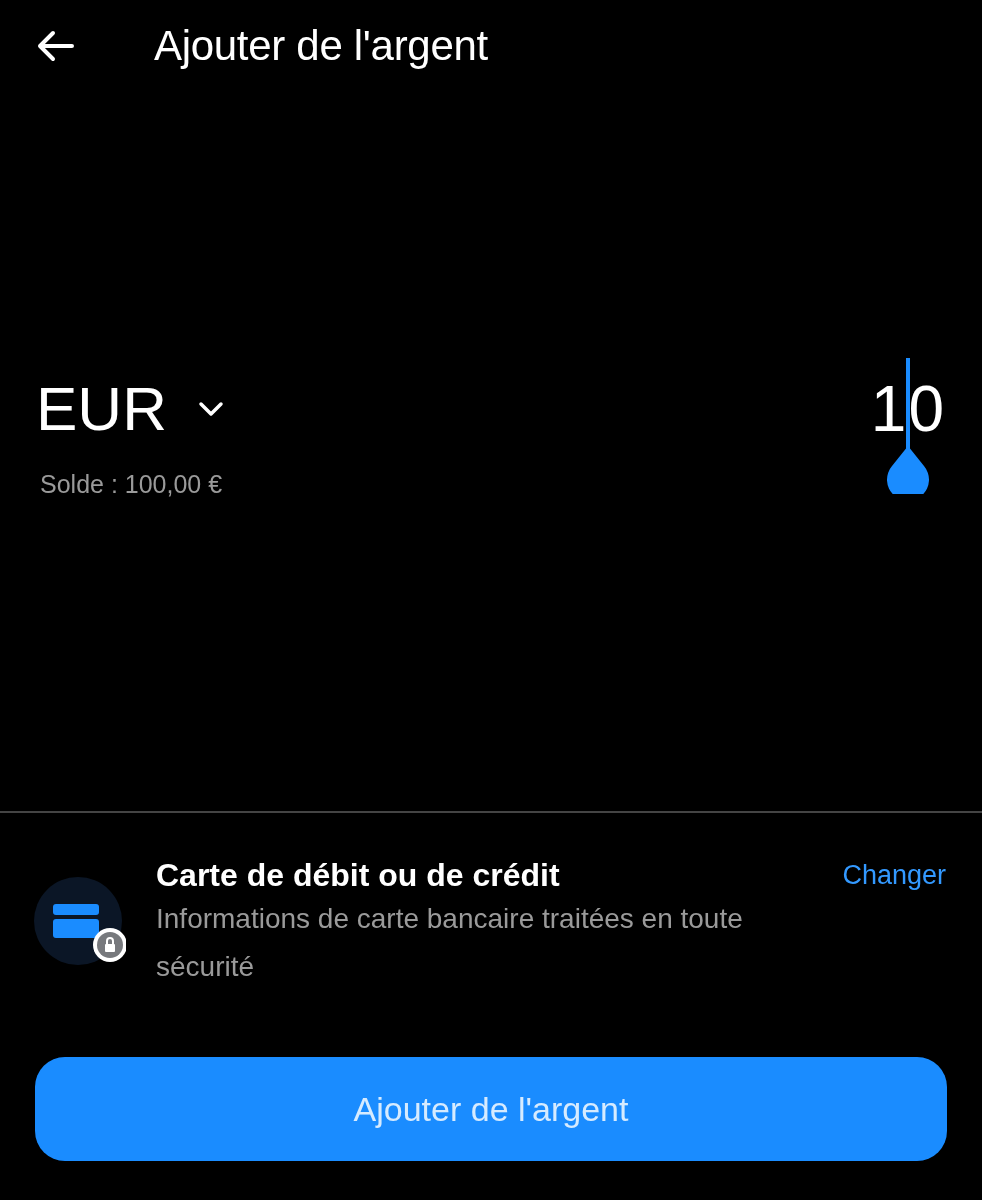  Describe the element at coordinates (450, 943) in the screenshot. I see `payment-method-description: Informations de carte bancaire traitées en toute sécurité` at that location.